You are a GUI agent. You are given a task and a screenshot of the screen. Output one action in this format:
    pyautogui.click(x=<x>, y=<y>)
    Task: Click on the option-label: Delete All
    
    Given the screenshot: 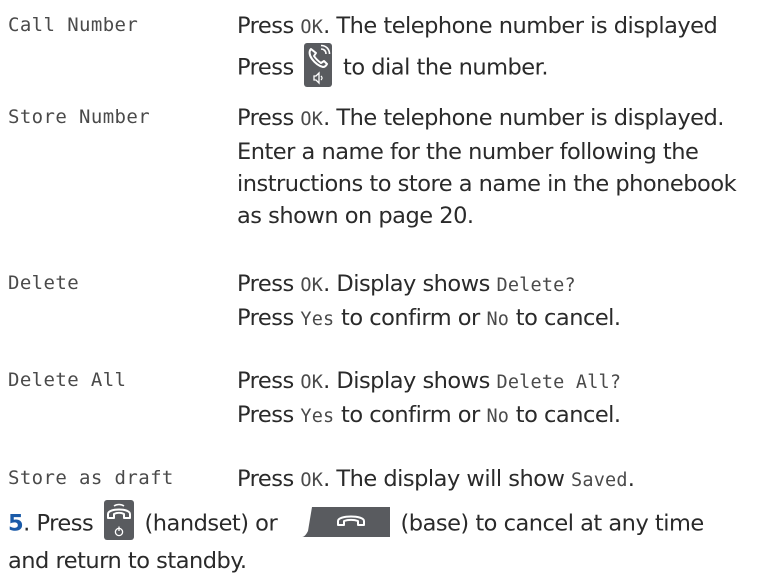 What is the action you would take?
    pyautogui.click(x=67, y=380)
    